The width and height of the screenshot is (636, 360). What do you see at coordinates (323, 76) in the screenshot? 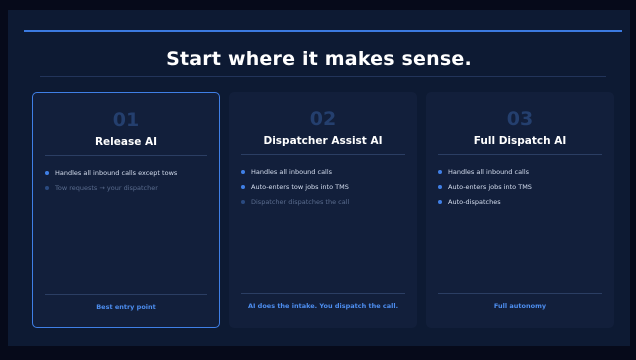
I see `title-divider` at bounding box center [323, 76].